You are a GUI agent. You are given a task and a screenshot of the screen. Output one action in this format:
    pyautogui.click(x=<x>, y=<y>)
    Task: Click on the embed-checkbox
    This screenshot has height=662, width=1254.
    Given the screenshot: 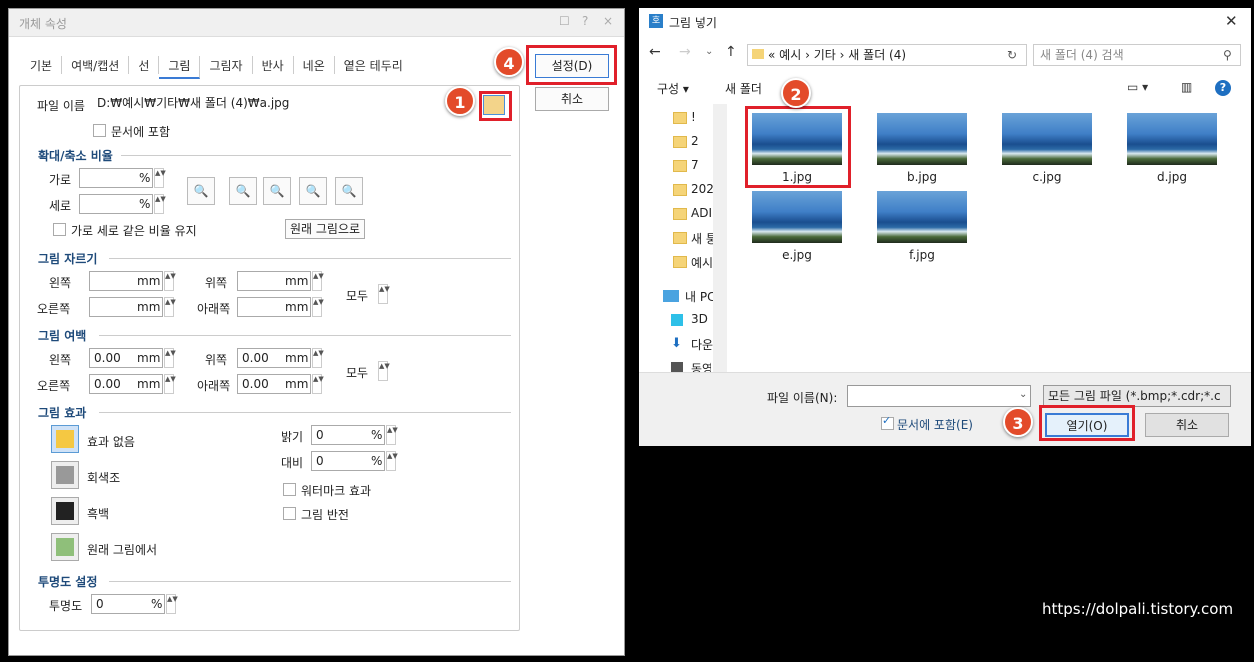 What is the action you would take?
    pyautogui.click(x=99, y=130)
    